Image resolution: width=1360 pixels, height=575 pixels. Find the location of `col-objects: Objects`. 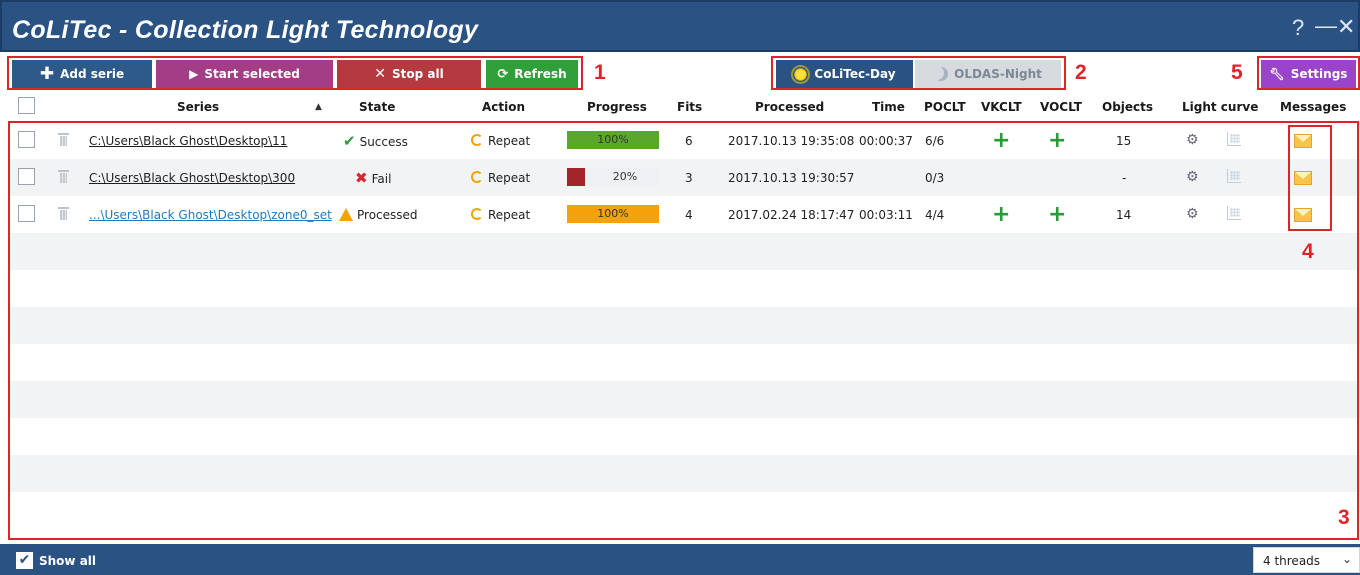

col-objects: Objects is located at coordinates (1127, 107).